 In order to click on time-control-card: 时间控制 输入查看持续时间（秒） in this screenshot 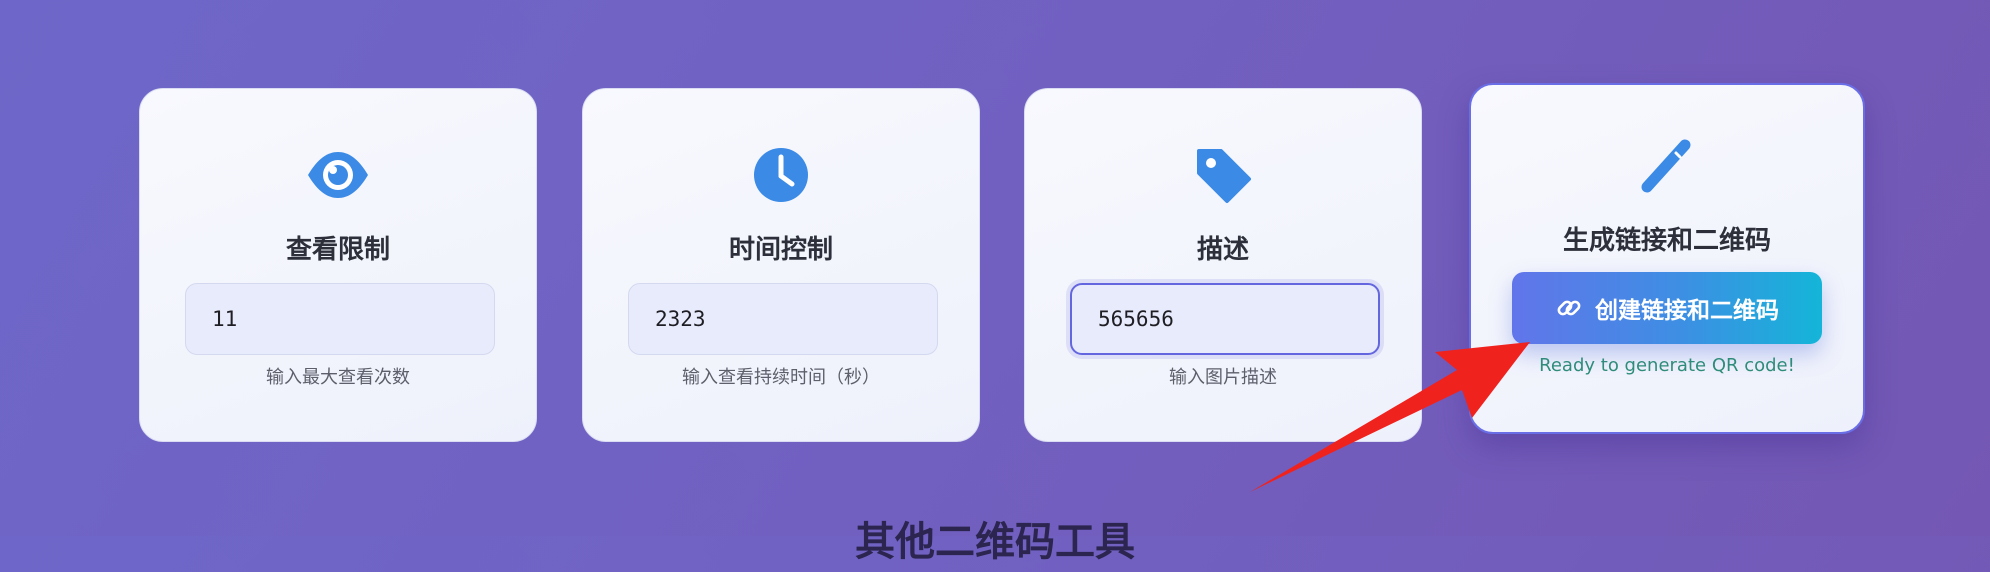, I will do `click(781, 265)`.